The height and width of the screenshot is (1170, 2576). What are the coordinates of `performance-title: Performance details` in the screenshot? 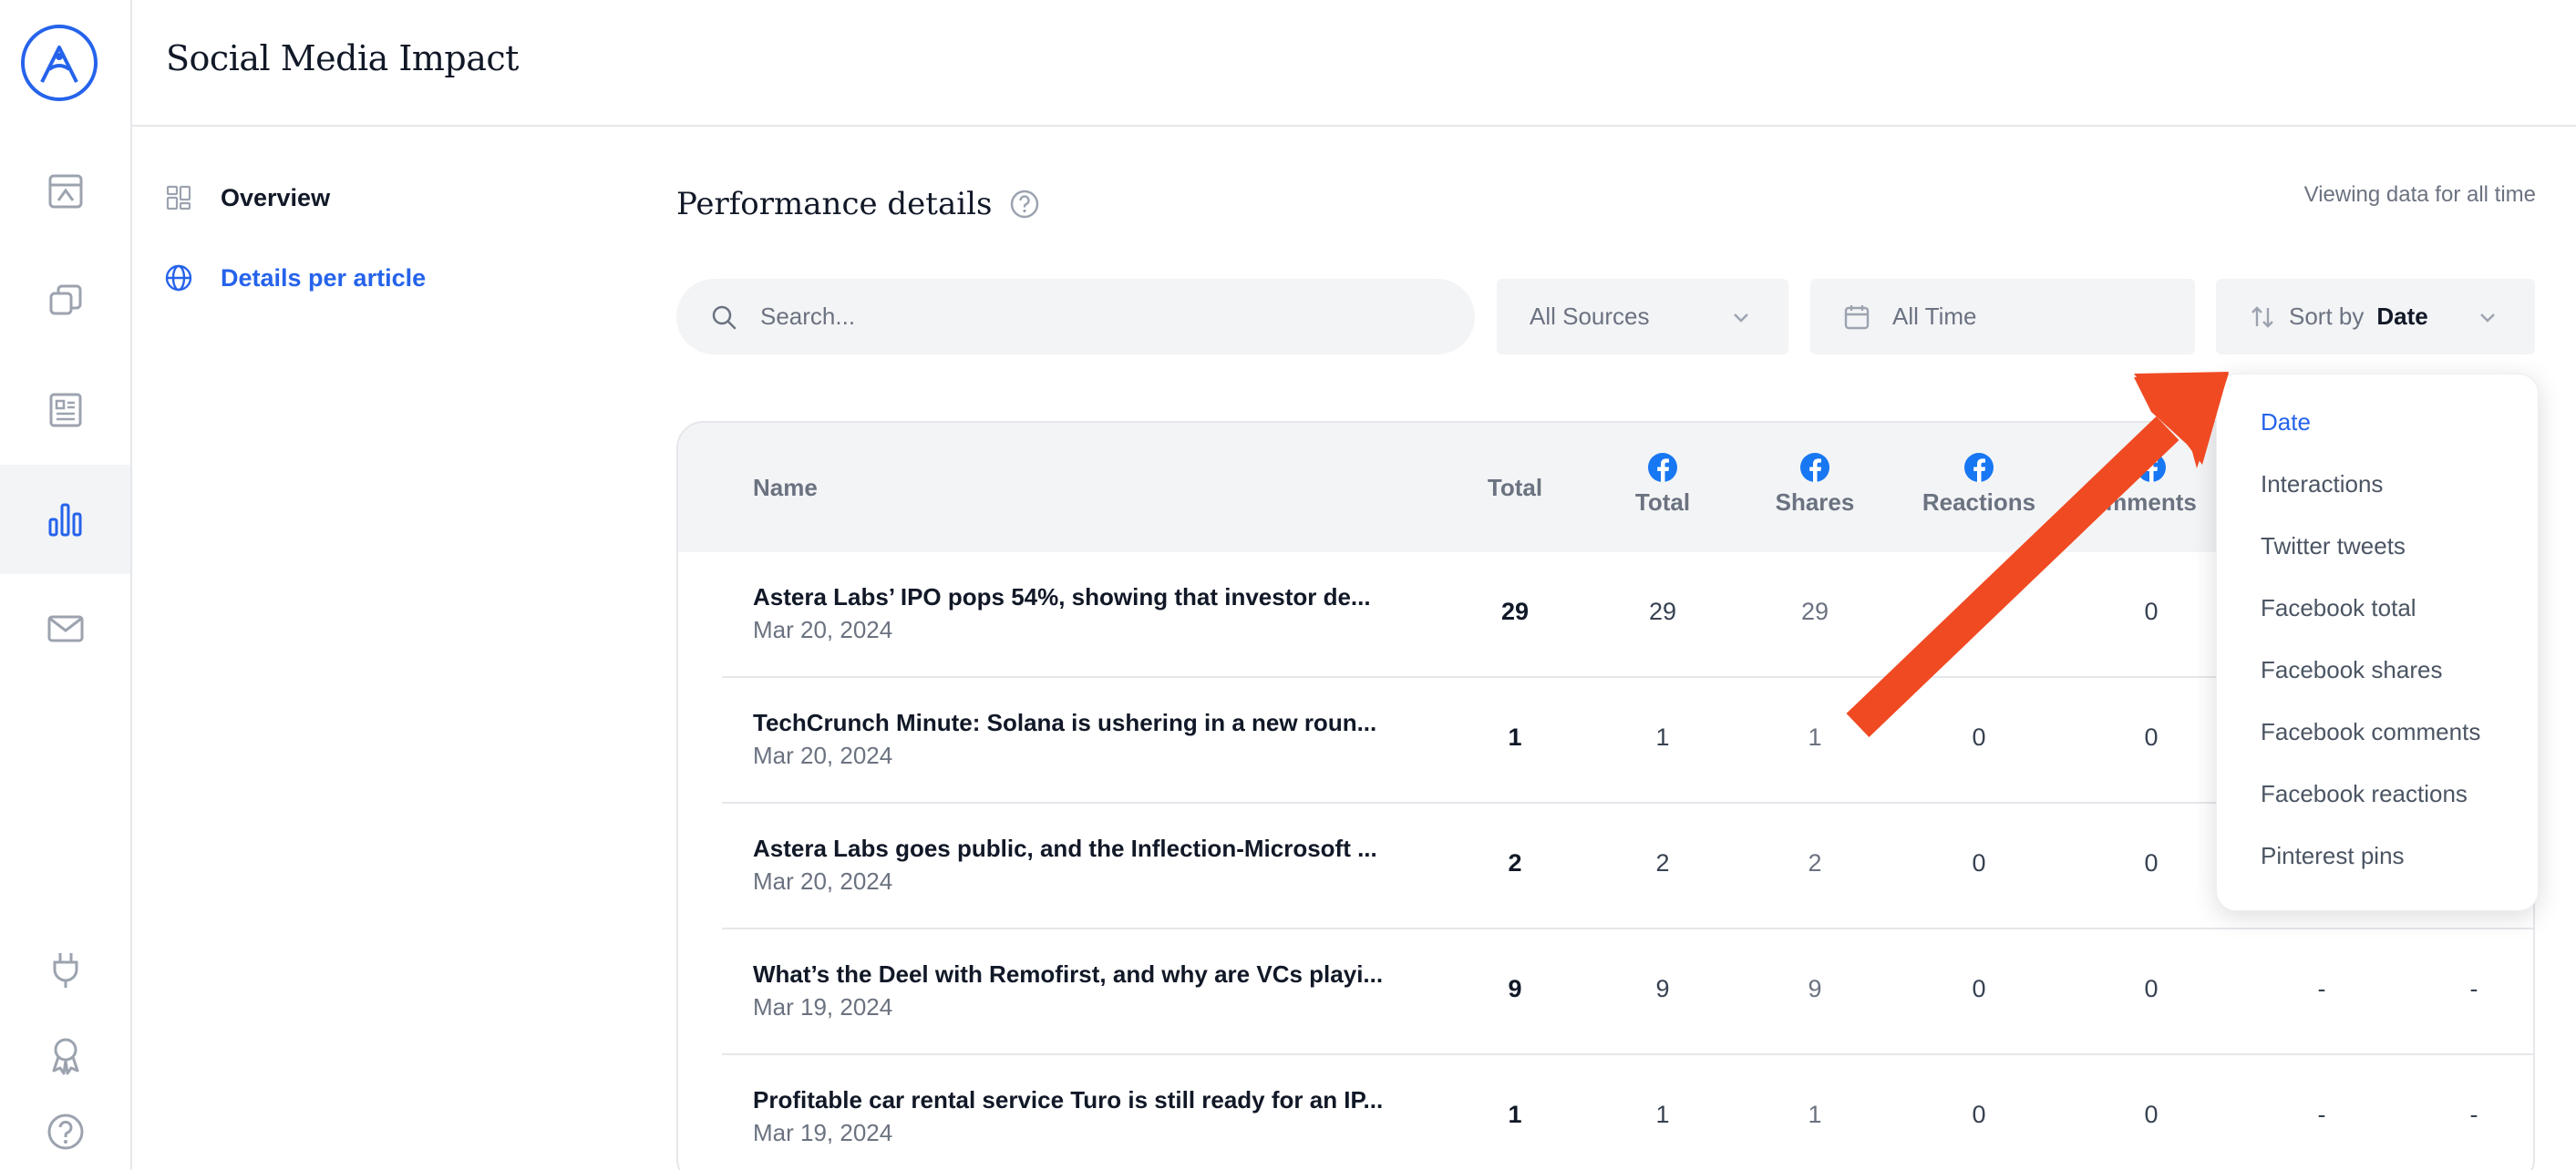 It's located at (858, 204).